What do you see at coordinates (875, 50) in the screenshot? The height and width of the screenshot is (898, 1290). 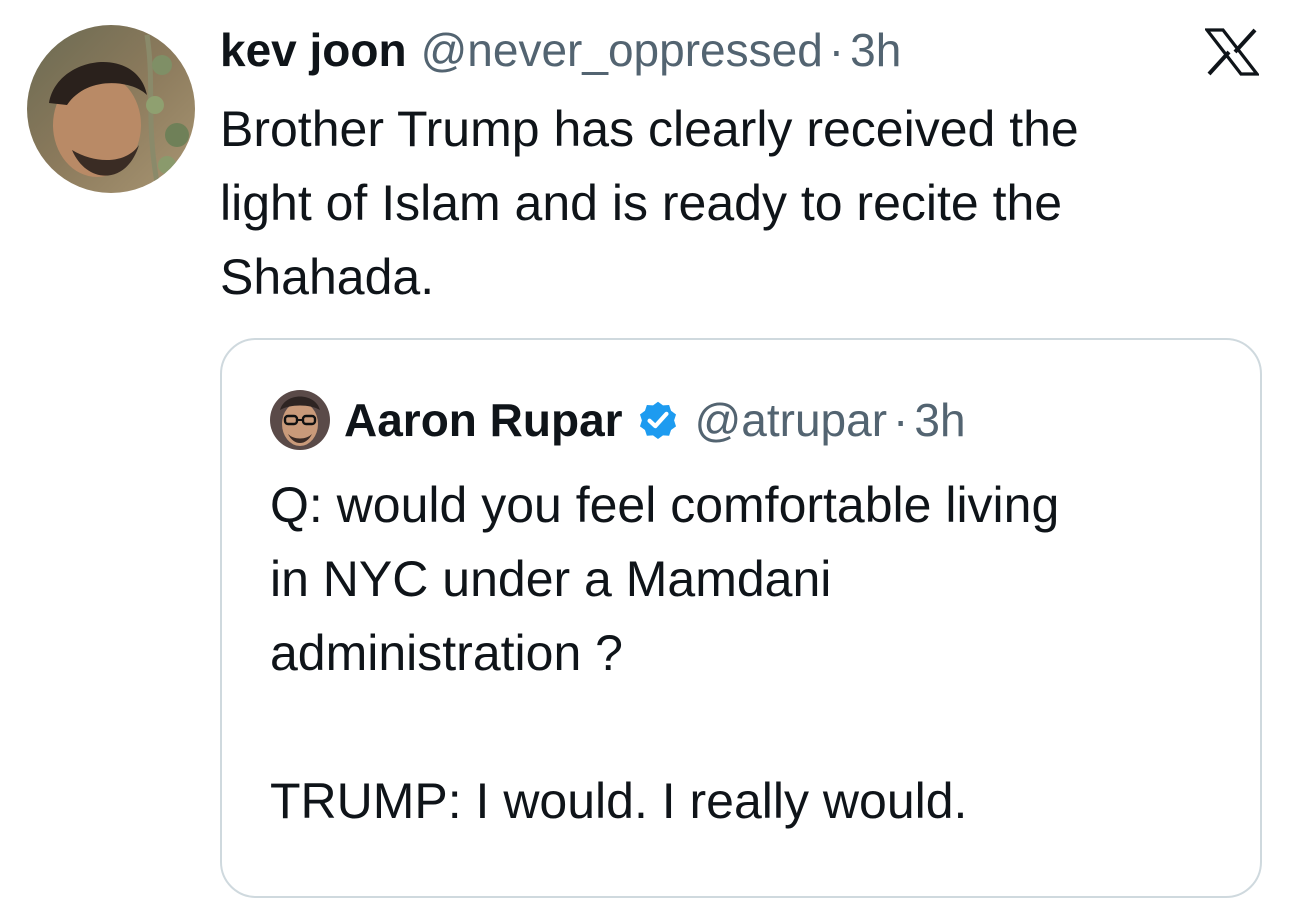 I see `post-timestamp: 3h` at bounding box center [875, 50].